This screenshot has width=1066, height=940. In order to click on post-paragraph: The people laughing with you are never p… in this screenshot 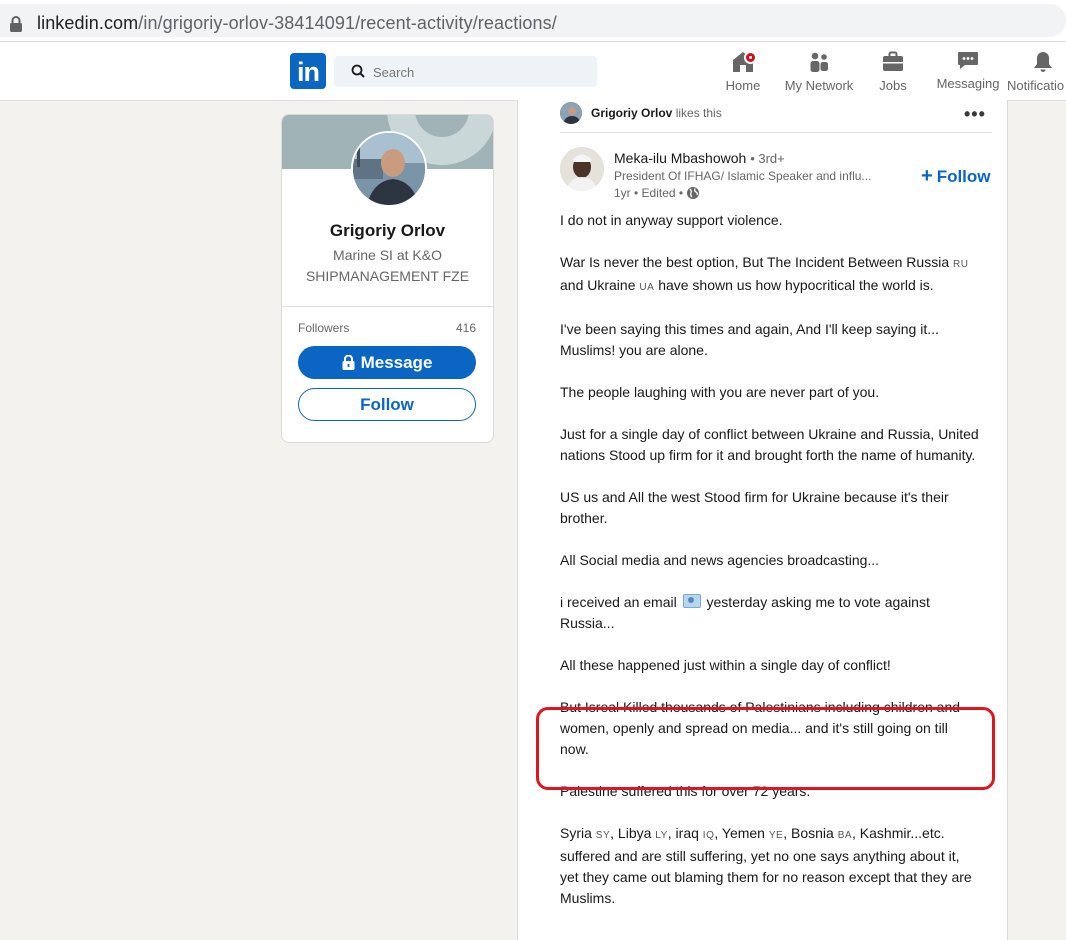, I will do `click(720, 392)`.